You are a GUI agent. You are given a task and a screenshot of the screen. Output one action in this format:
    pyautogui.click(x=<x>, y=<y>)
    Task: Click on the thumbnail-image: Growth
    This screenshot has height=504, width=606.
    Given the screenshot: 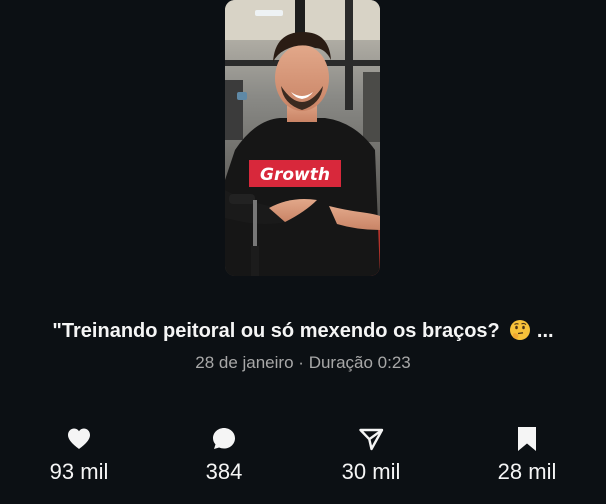 What is the action you would take?
    pyautogui.click(x=302, y=138)
    